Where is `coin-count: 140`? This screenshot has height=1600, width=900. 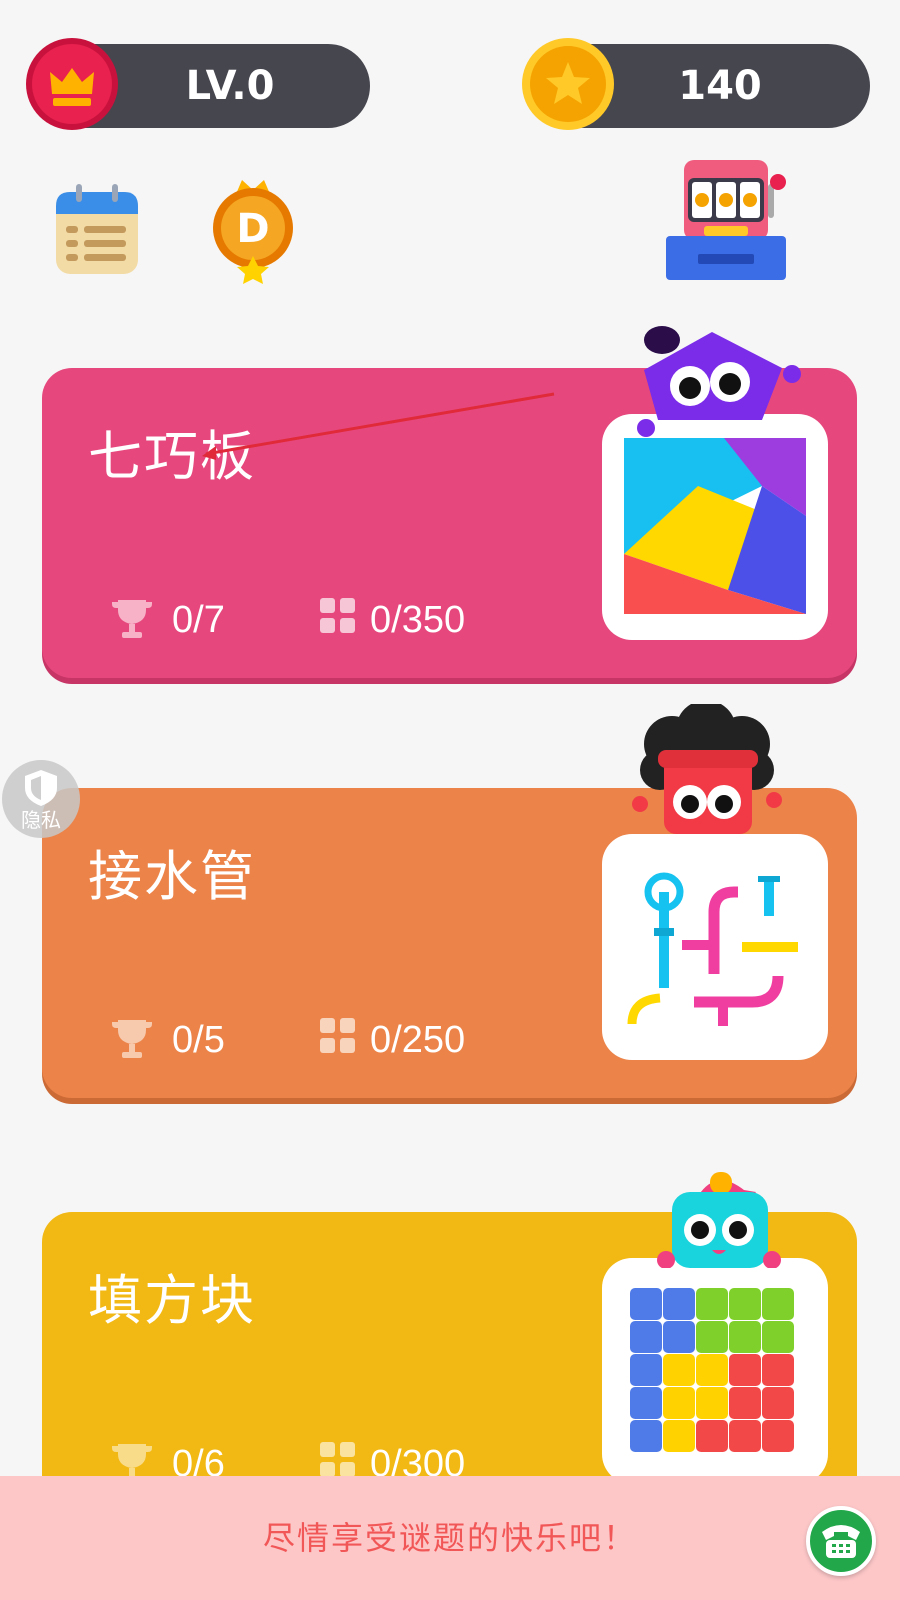 coin-count: 140 is located at coordinates (720, 86).